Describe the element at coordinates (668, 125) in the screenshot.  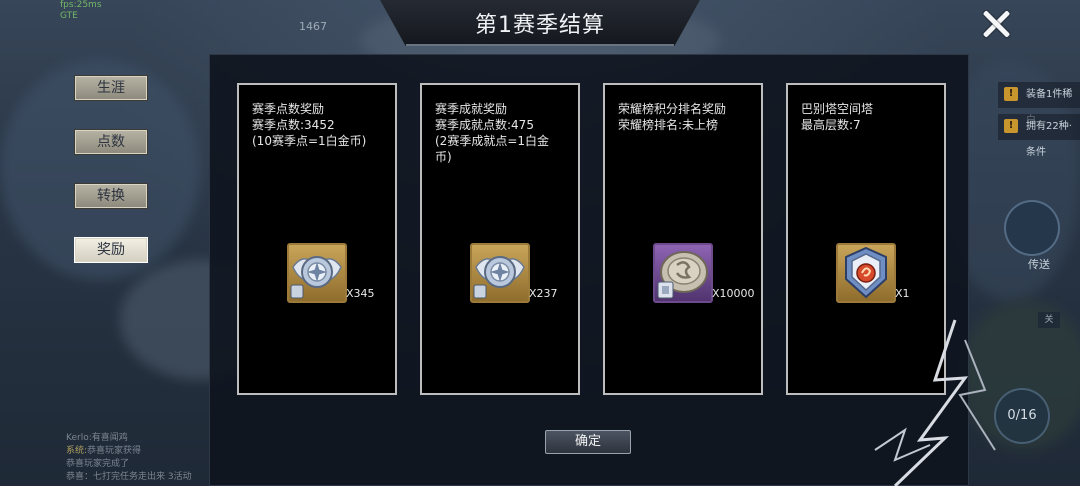
I see `card-detail: 荣耀榜排名:未上榜` at that location.